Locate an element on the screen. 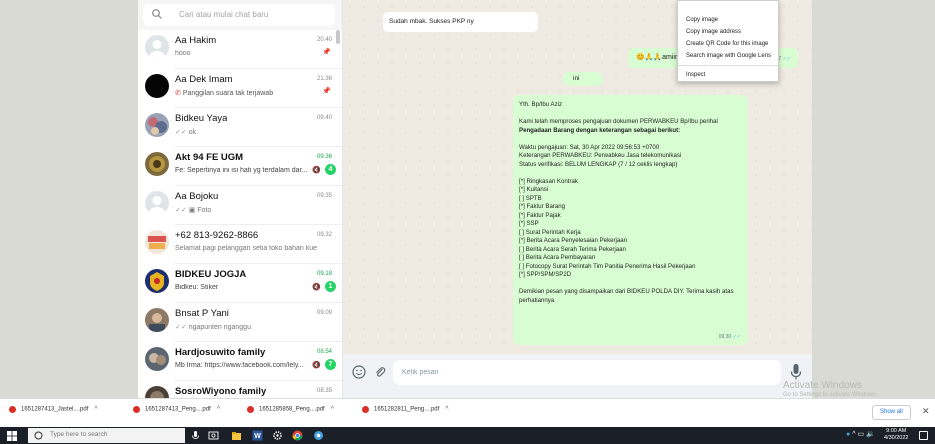  volume-icon: 🔉 is located at coordinates (870, 434).